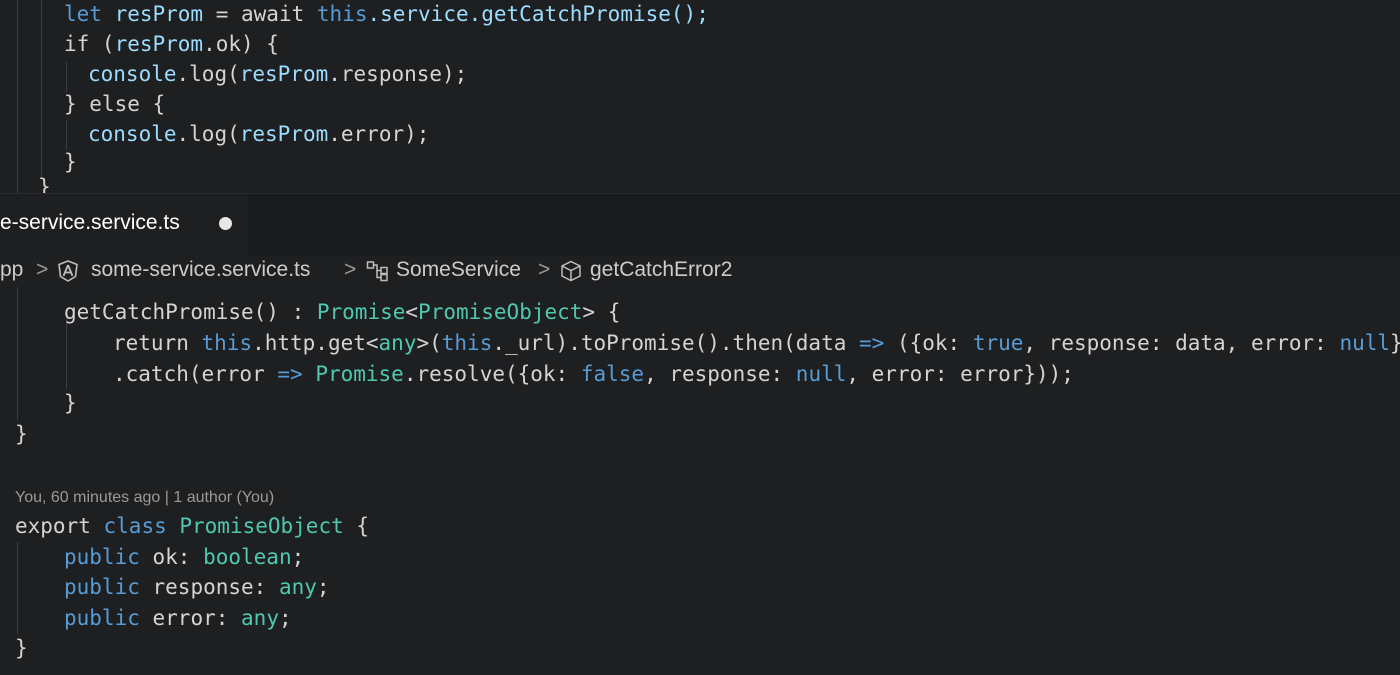 Image resolution: width=1400 pixels, height=675 pixels. I want to click on code-token: false, so click(612, 374).